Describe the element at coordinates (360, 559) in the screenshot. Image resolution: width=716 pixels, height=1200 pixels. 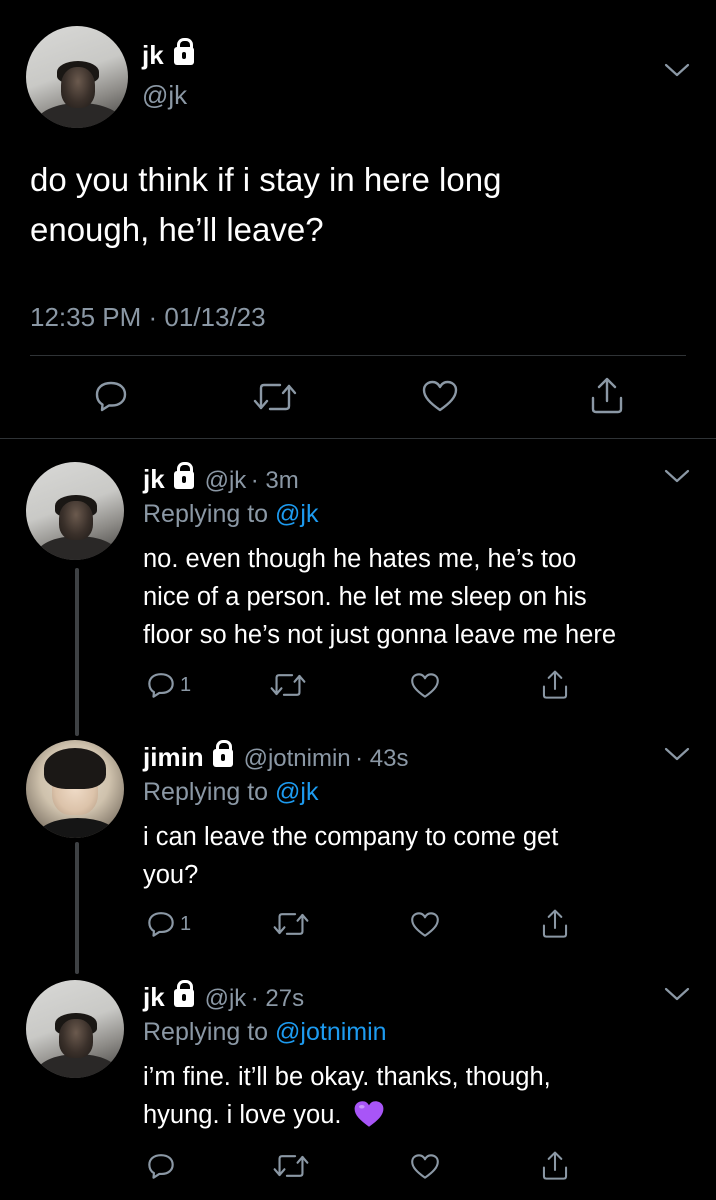
I see `reply-text-line: no. even though he hates me, he’s too` at that location.